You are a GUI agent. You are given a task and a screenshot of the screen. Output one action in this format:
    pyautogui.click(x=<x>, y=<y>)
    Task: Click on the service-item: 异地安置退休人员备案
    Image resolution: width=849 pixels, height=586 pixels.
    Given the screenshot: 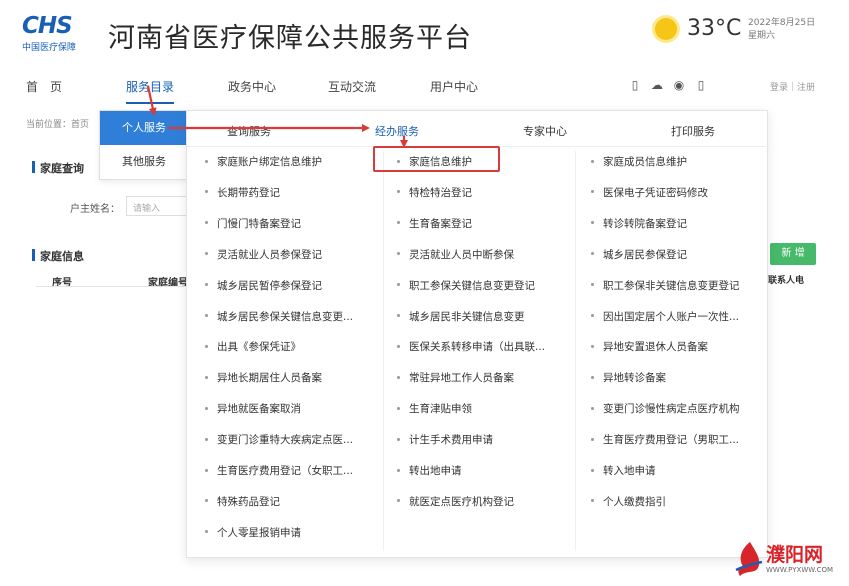 What is the action you would take?
    pyautogui.click(x=649, y=346)
    